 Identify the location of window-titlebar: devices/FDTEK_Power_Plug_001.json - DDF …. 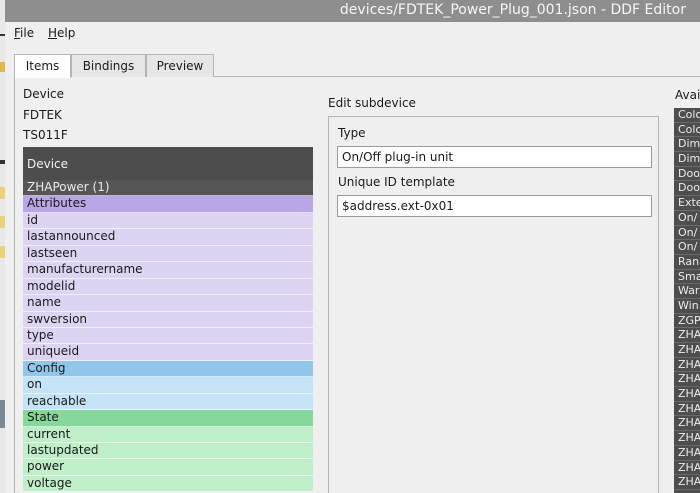
(352, 11).